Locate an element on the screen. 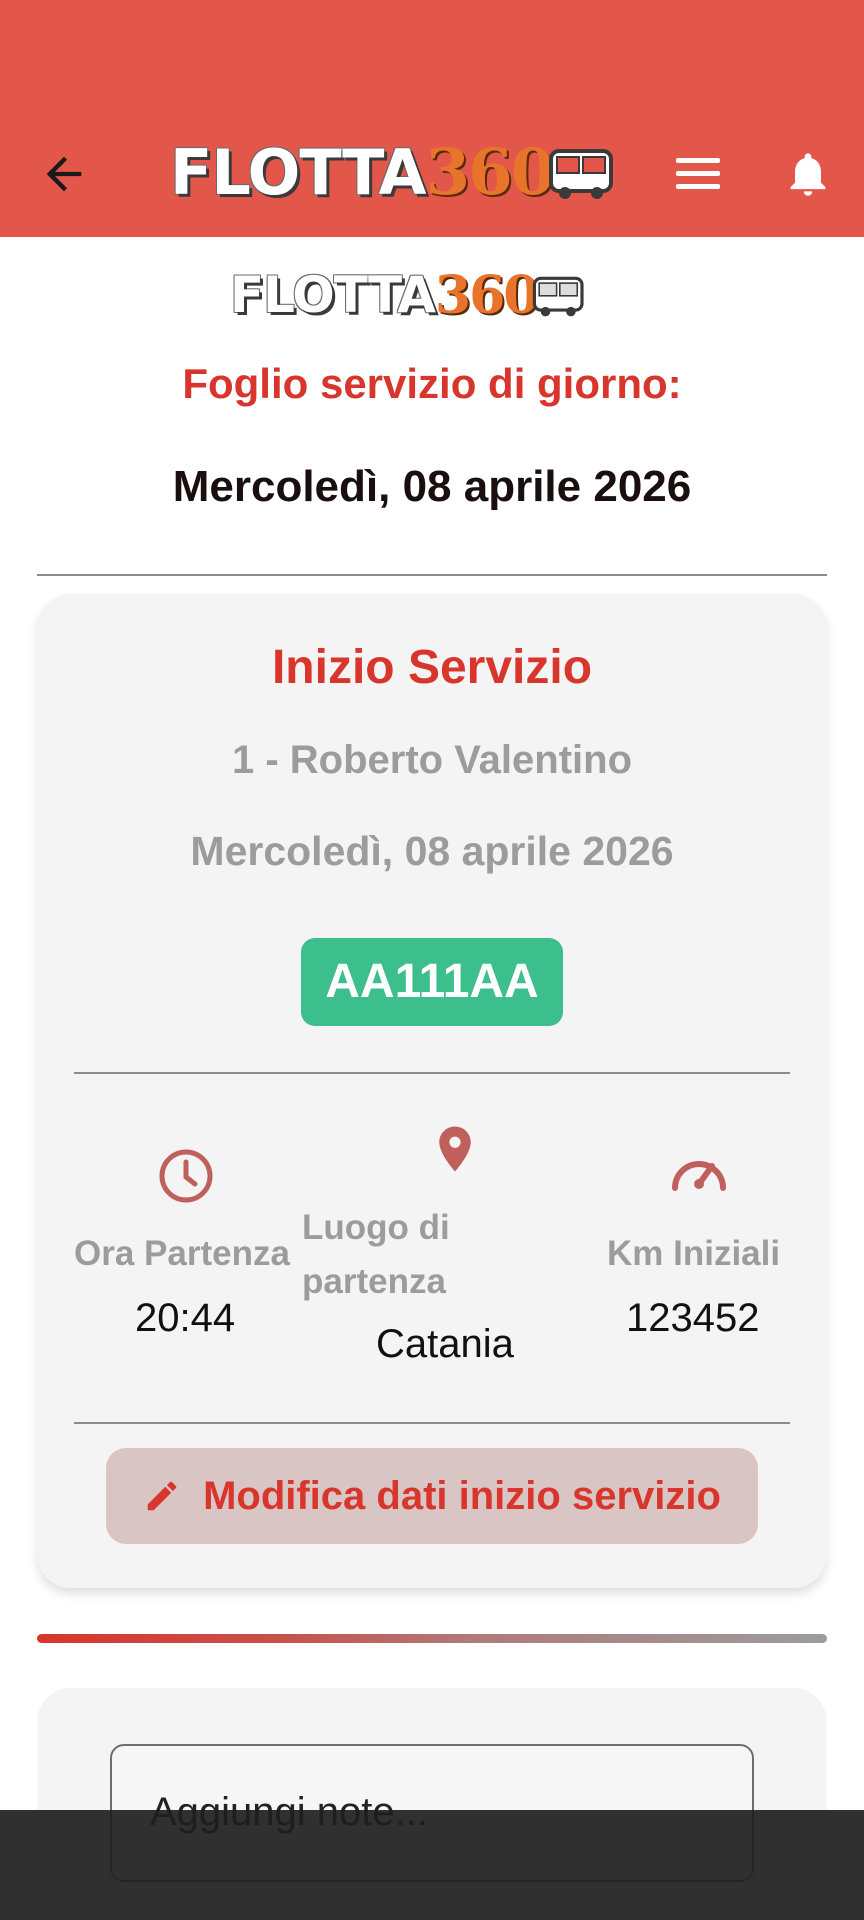  departure-time-value: 20:44 is located at coordinates (185, 1318).